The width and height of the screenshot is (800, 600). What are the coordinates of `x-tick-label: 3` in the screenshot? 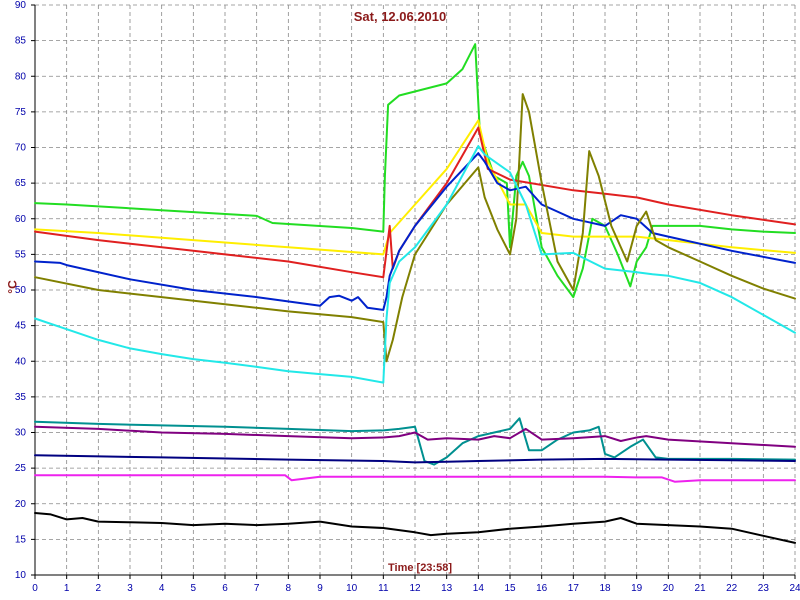 It's located at (130, 588).